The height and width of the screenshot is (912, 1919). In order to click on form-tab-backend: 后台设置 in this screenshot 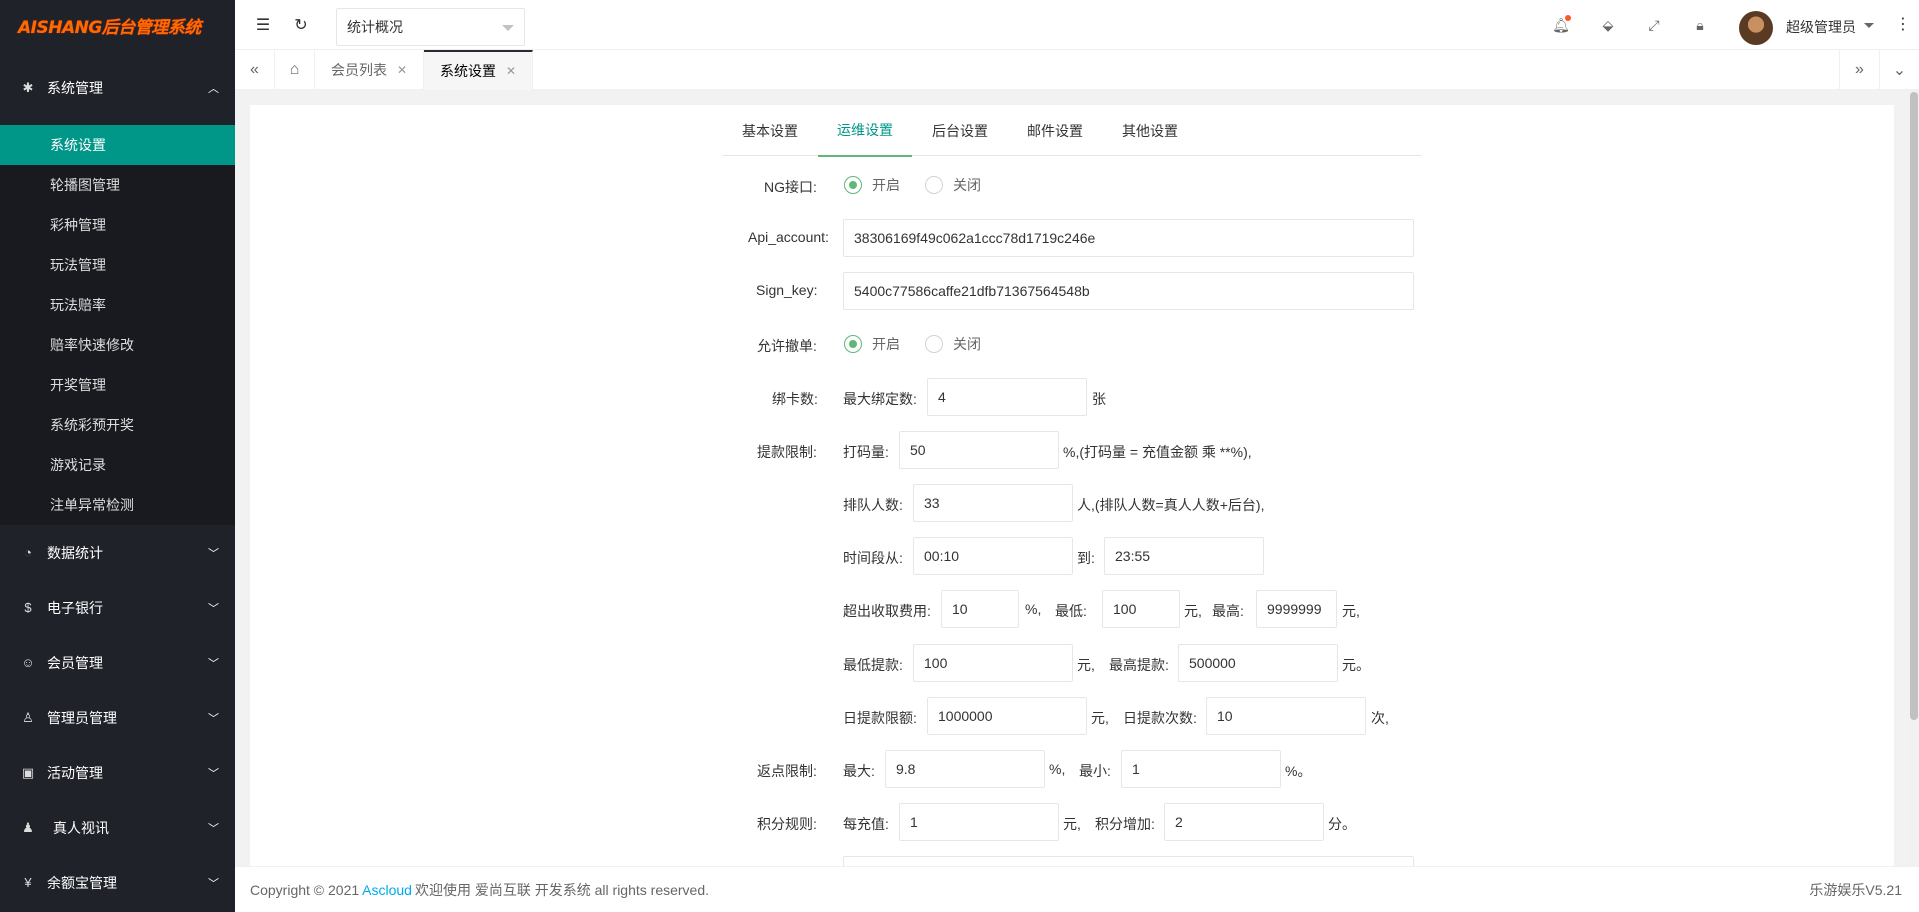, I will do `click(960, 130)`.